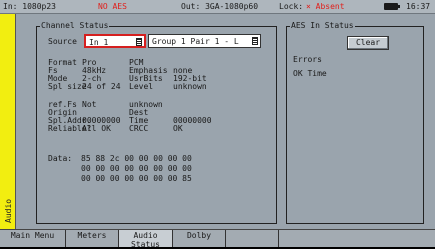 The image size is (435, 249). What do you see at coordinates (141, 86) in the screenshot?
I see `status-field-3-2: Level` at bounding box center [141, 86].